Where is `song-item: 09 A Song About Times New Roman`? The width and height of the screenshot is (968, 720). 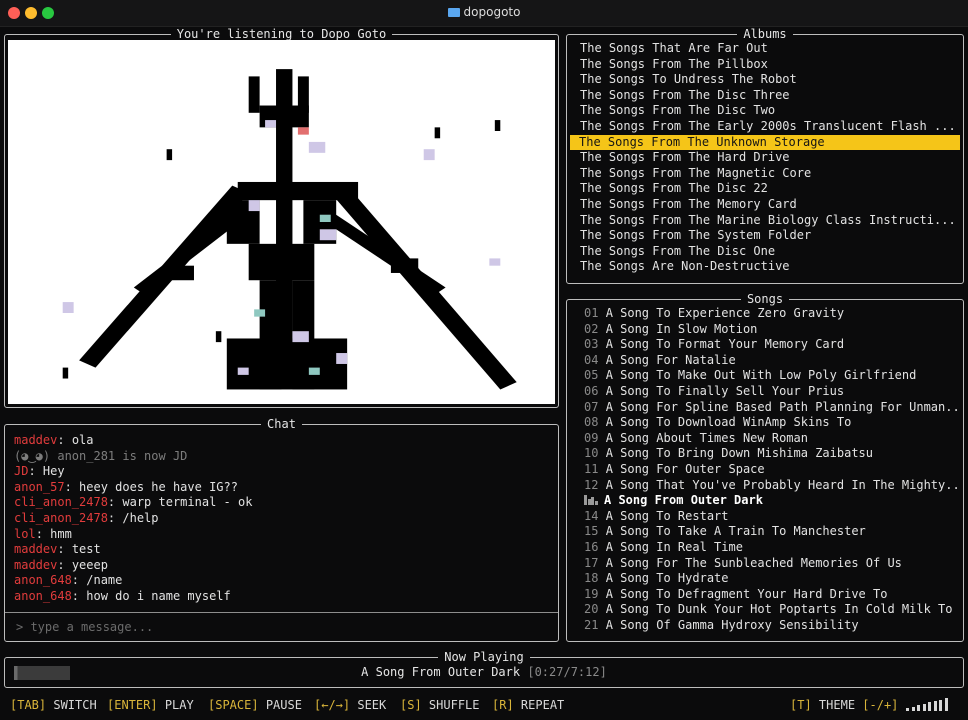 song-item: 09 A Song About Times New Roman is located at coordinates (770, 439).